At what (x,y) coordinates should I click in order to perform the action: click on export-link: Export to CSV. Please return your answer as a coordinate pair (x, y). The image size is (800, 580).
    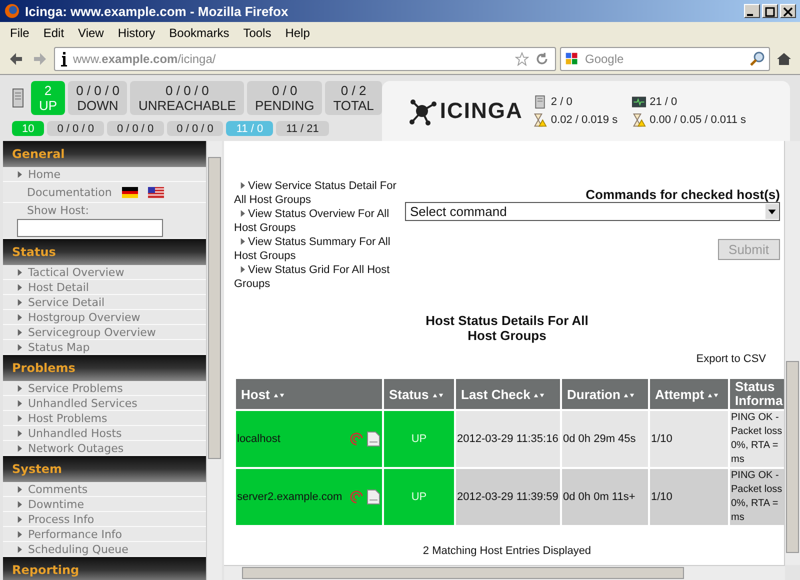
    Looking at the image, I should click on (731, 359).